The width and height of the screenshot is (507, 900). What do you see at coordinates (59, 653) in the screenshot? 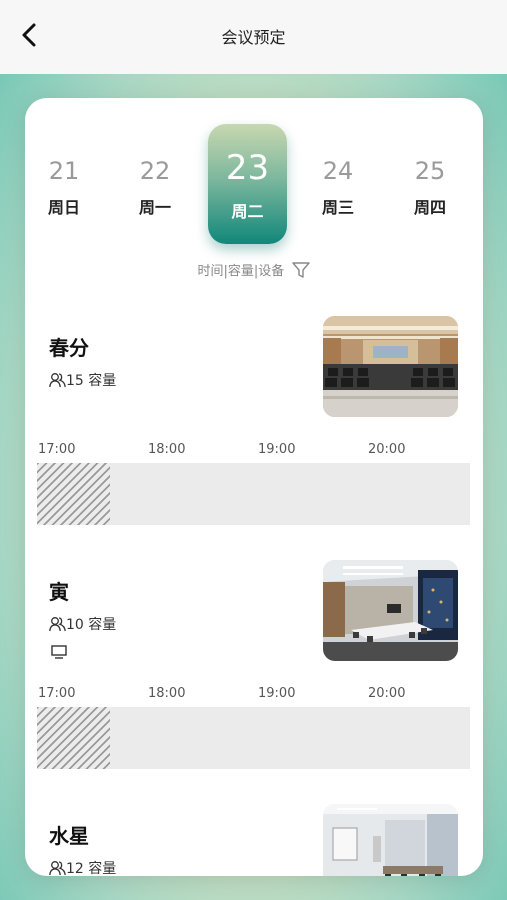
I see `tv-icon` at bounding box center [59, 653].